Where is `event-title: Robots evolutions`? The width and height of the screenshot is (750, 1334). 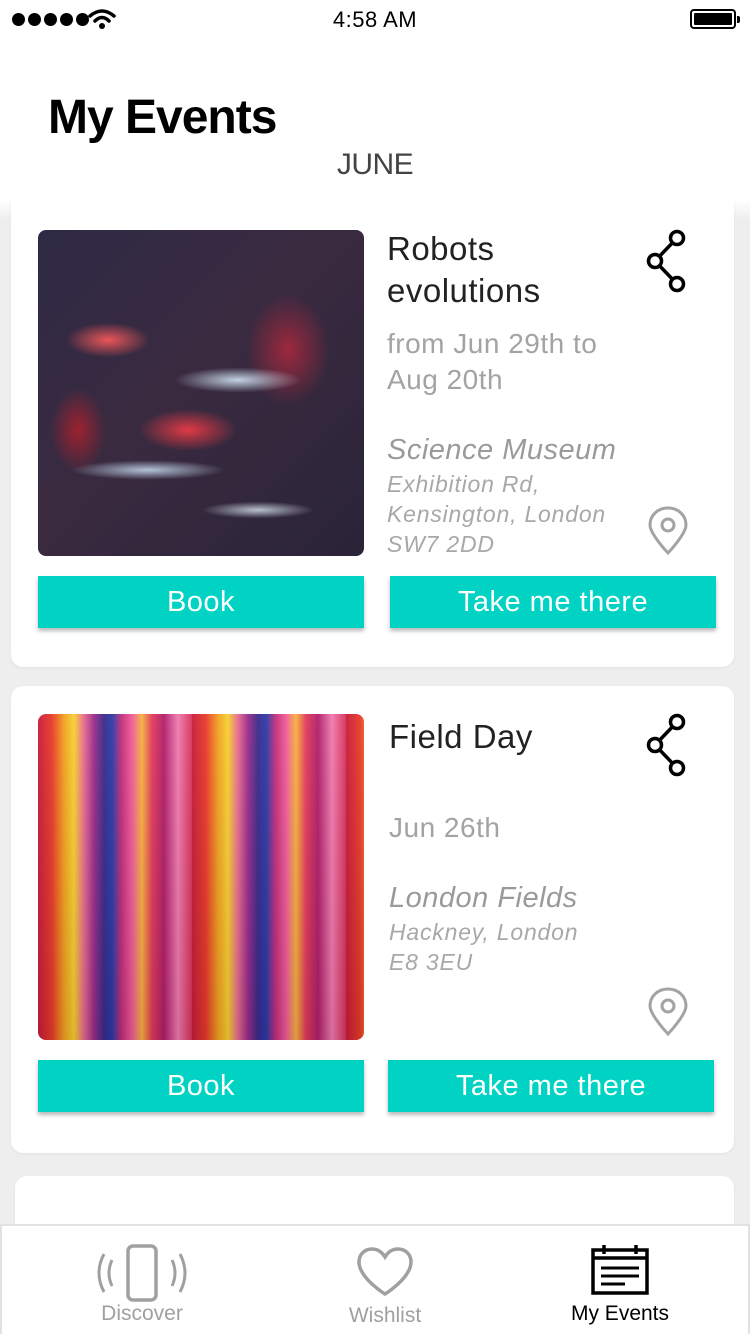 event-title: Robots evolutions is located at coordinates (464, 269).